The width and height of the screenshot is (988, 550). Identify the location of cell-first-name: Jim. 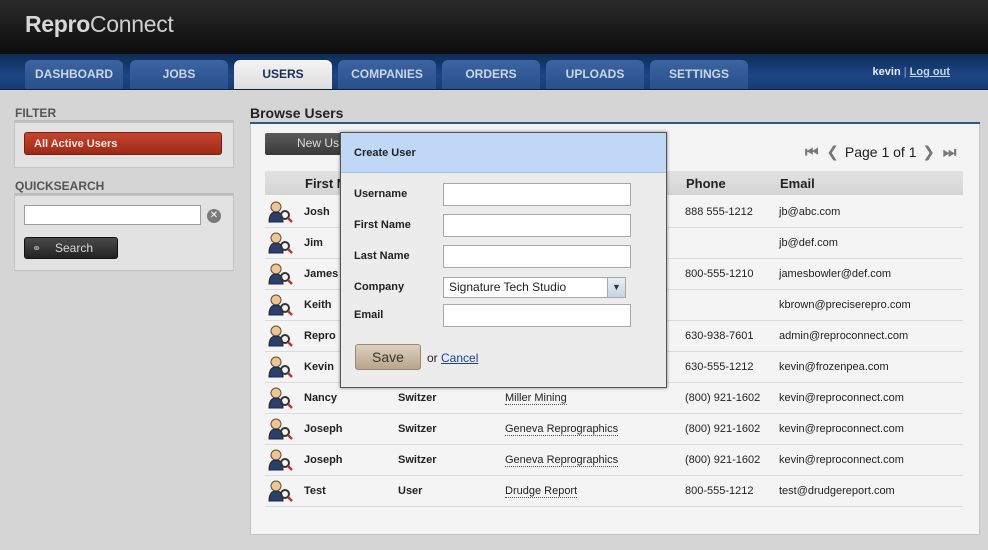
(313, 243).